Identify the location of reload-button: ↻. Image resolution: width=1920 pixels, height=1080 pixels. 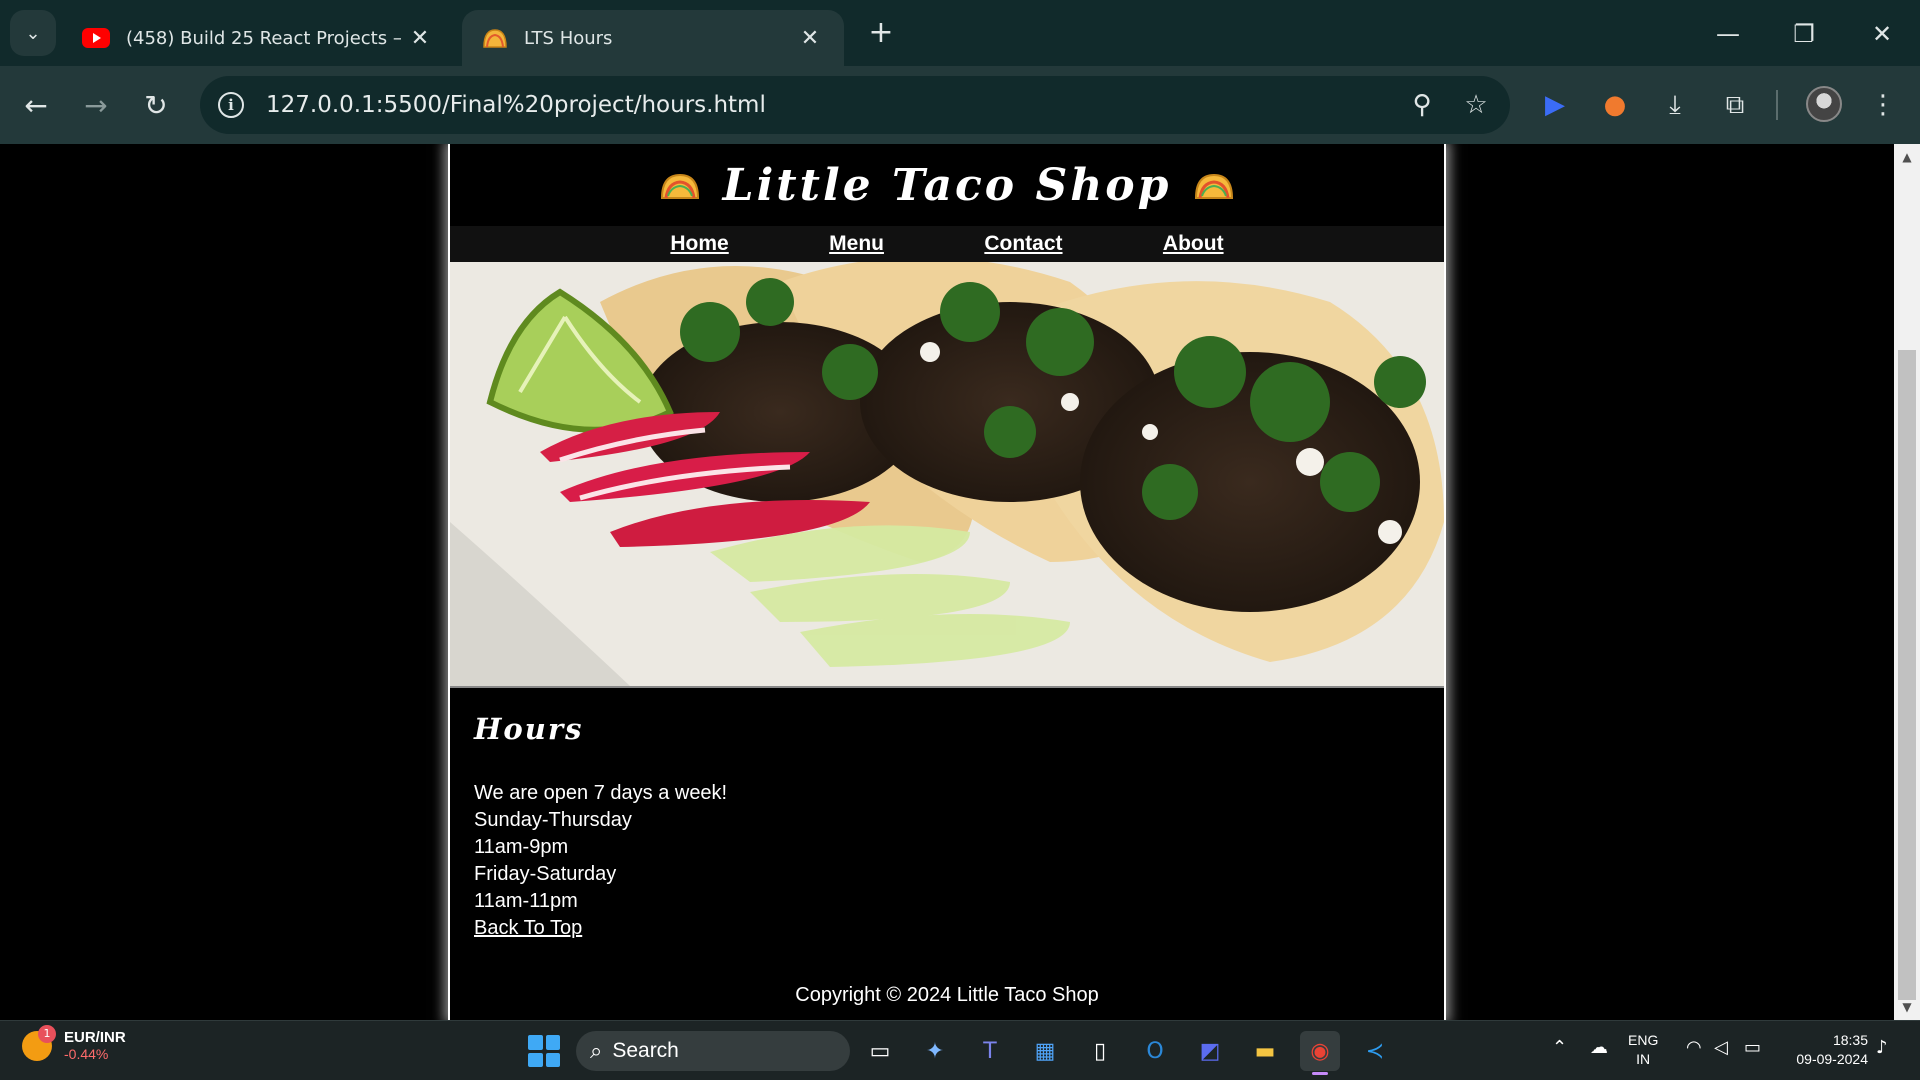
(156, 106).